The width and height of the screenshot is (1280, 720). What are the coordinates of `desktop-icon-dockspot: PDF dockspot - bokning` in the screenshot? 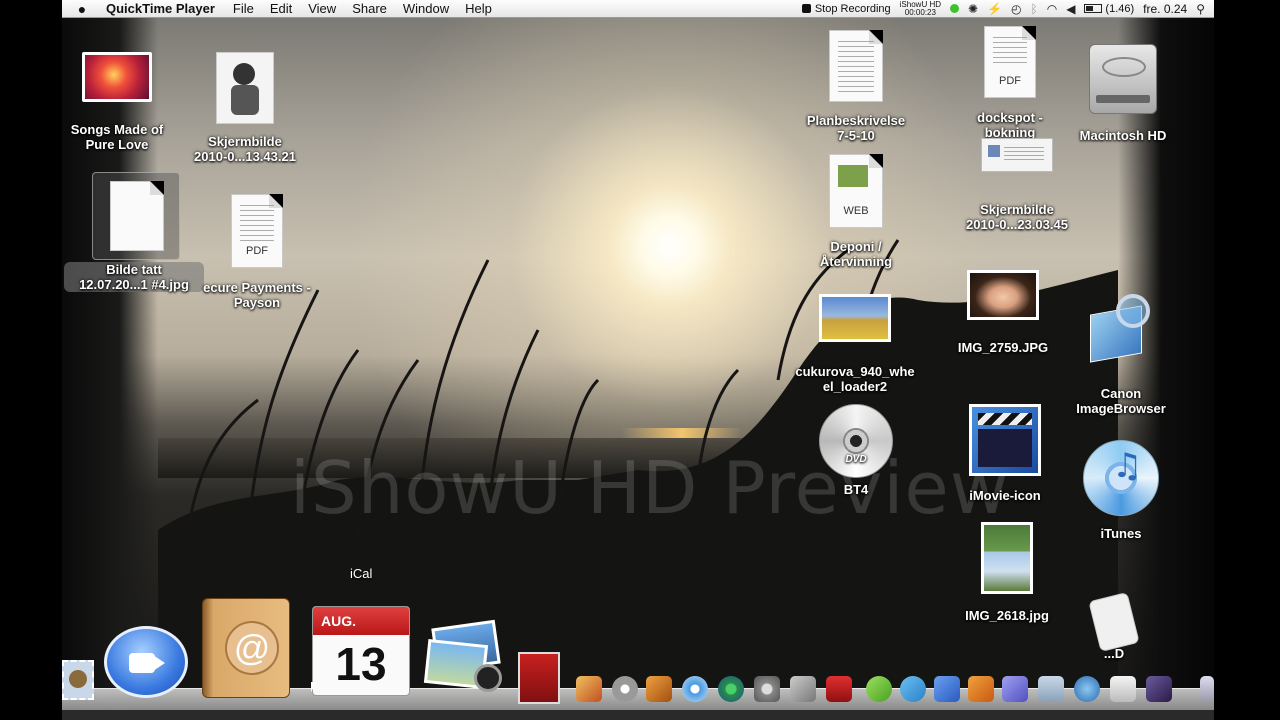 It's located at (1010, 83).